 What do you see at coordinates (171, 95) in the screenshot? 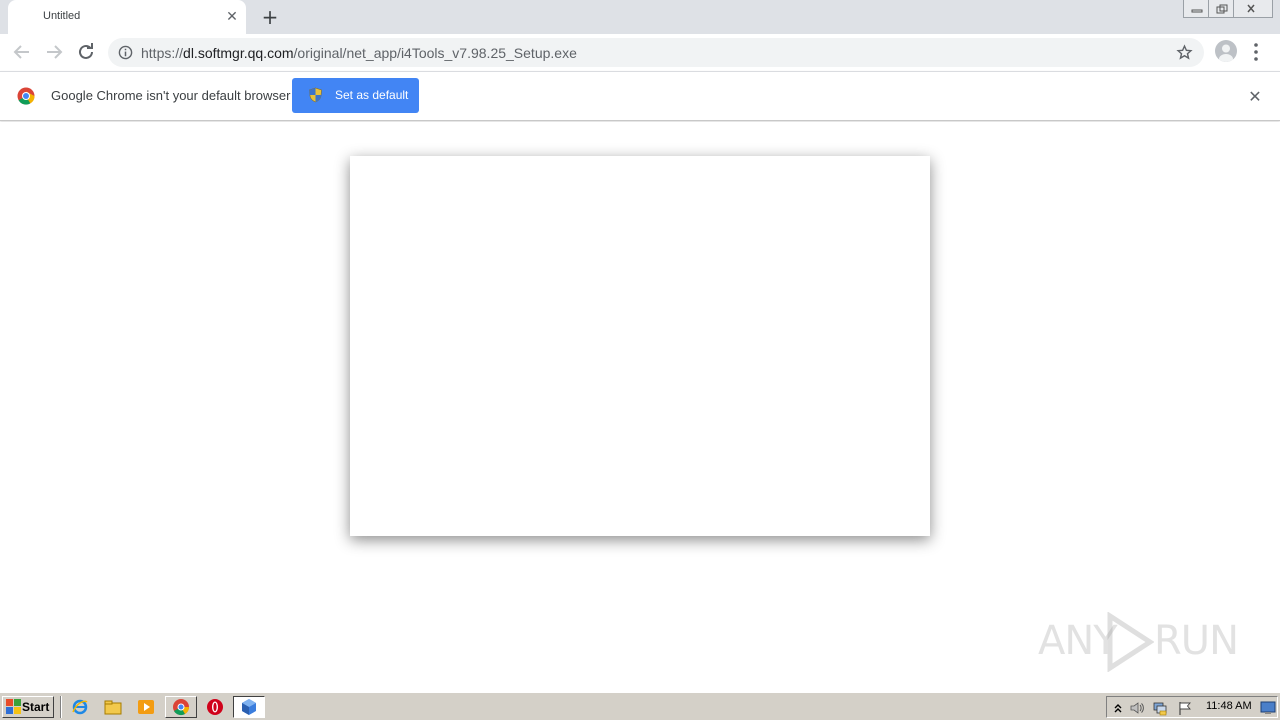
I see `infobar-message: Google Chrome isn't your default browser` at bounding box center [171, 95].